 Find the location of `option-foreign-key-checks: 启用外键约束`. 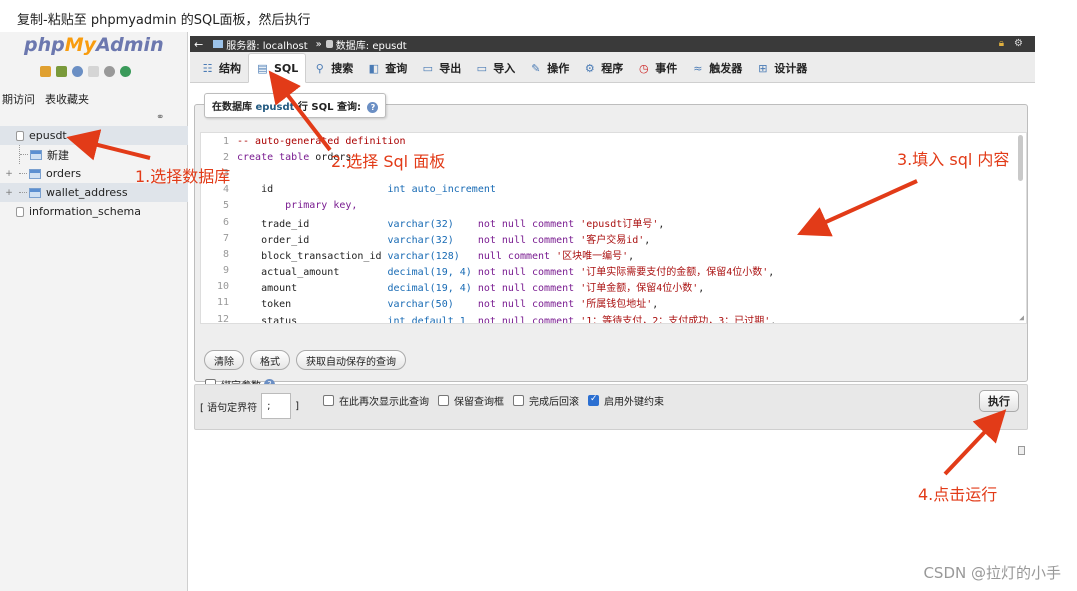

option-foreign-key-checks: 启用外键约束 is located at coordinates (626, 400).